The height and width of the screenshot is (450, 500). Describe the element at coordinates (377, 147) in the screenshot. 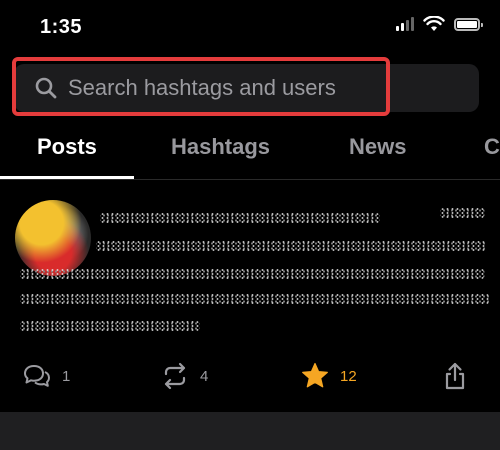

I see `tab-news: News` at that location.